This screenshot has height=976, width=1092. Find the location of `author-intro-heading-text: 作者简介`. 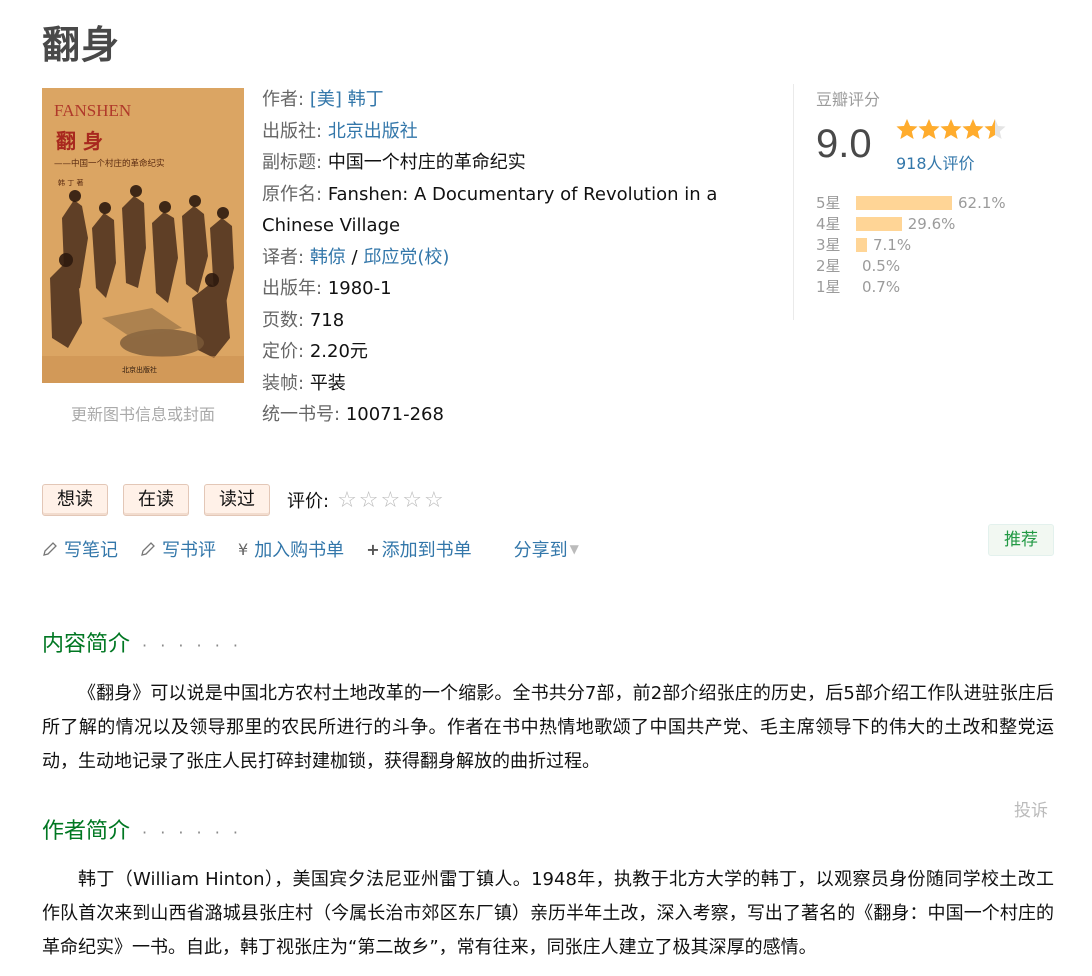

author-intro-heading-text: 作者简介 is located at coordinates (86, 831).